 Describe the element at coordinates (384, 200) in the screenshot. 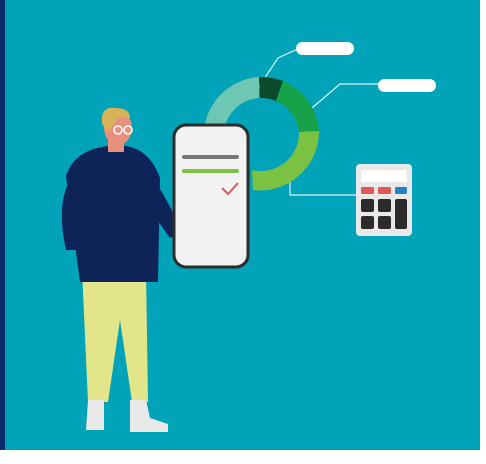

I see `calculator-icon` at that location.